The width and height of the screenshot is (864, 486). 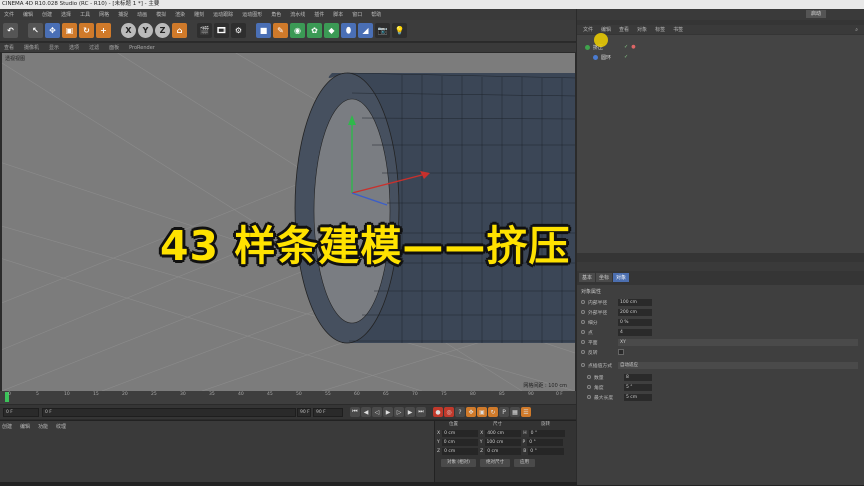 What do you see at coordinates (635, 322) in the screenshot?
I see `subdivision-field: 0 %` at bounding box center [635, 322].